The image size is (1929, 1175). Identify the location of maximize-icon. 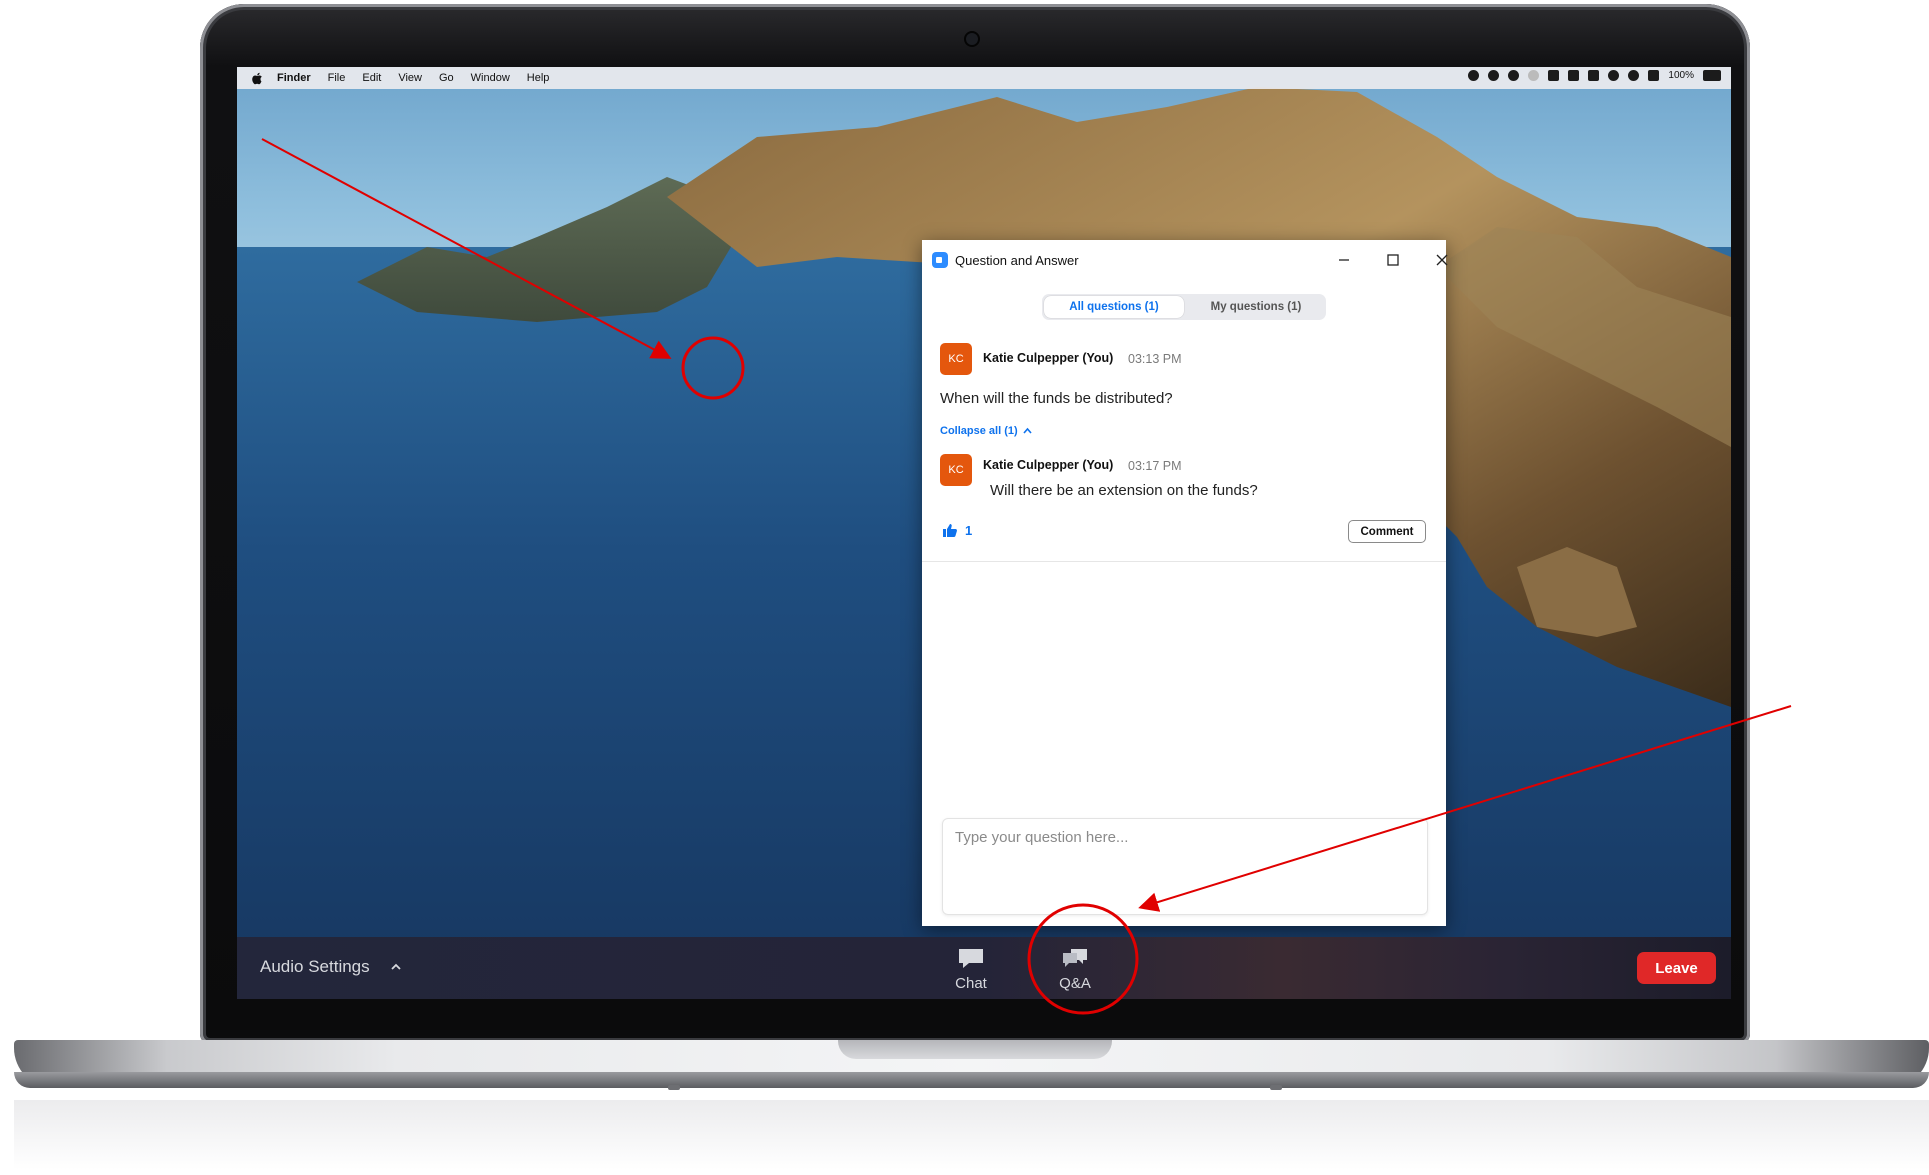
(1393, 260).